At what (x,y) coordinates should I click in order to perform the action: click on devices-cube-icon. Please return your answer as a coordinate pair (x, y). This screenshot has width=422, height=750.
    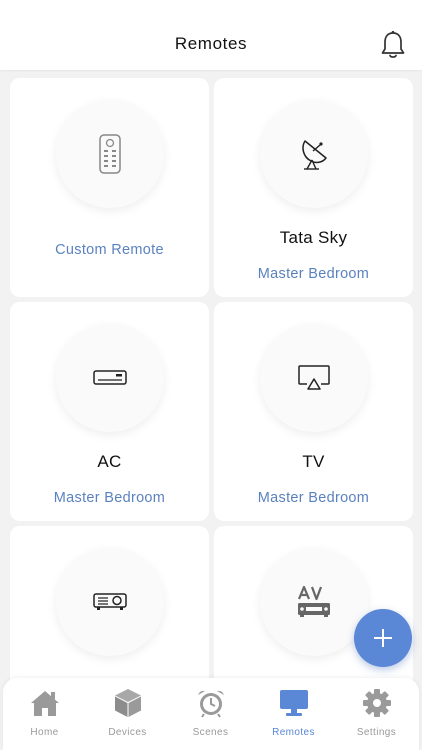
    Looking at the image, I should click on (128, 703).